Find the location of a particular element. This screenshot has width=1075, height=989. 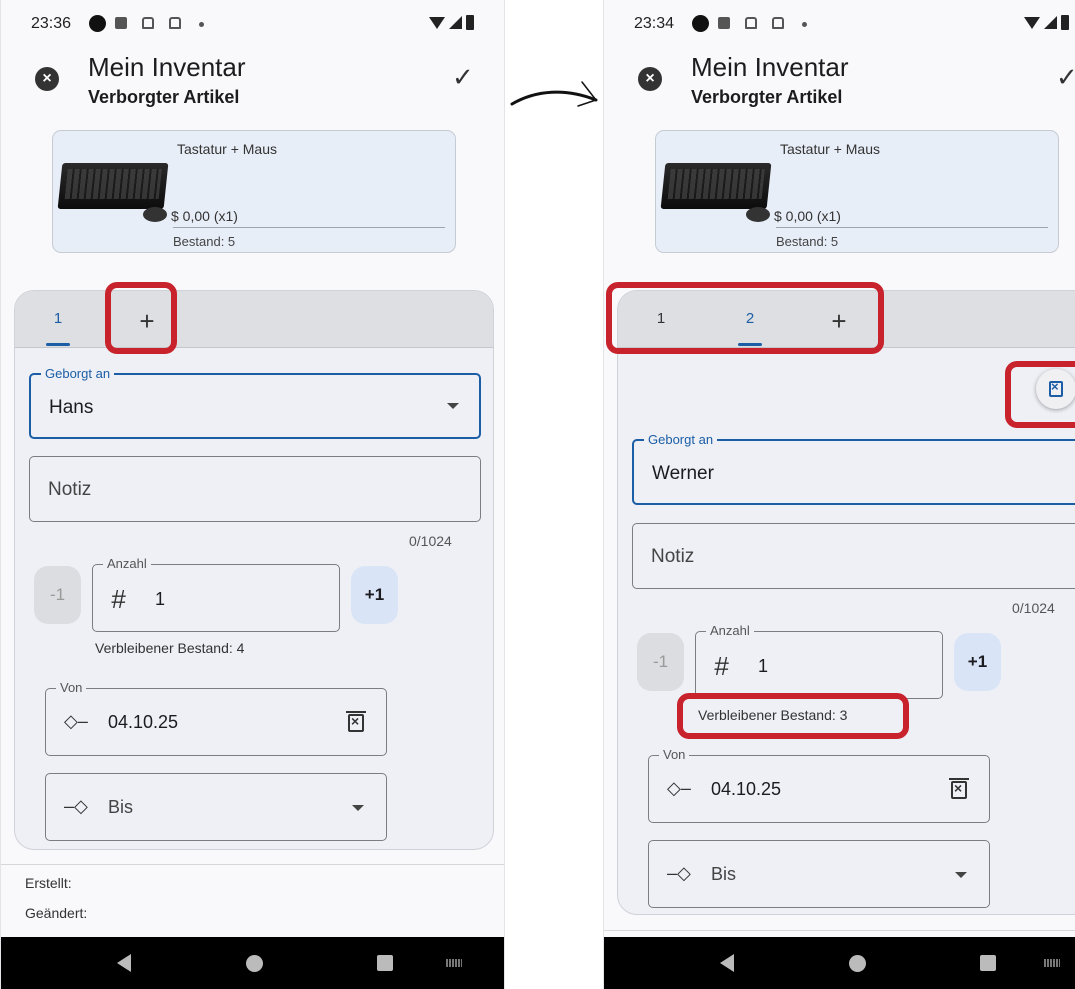

highlight-tab-bar is located at coordinates (745, 318).